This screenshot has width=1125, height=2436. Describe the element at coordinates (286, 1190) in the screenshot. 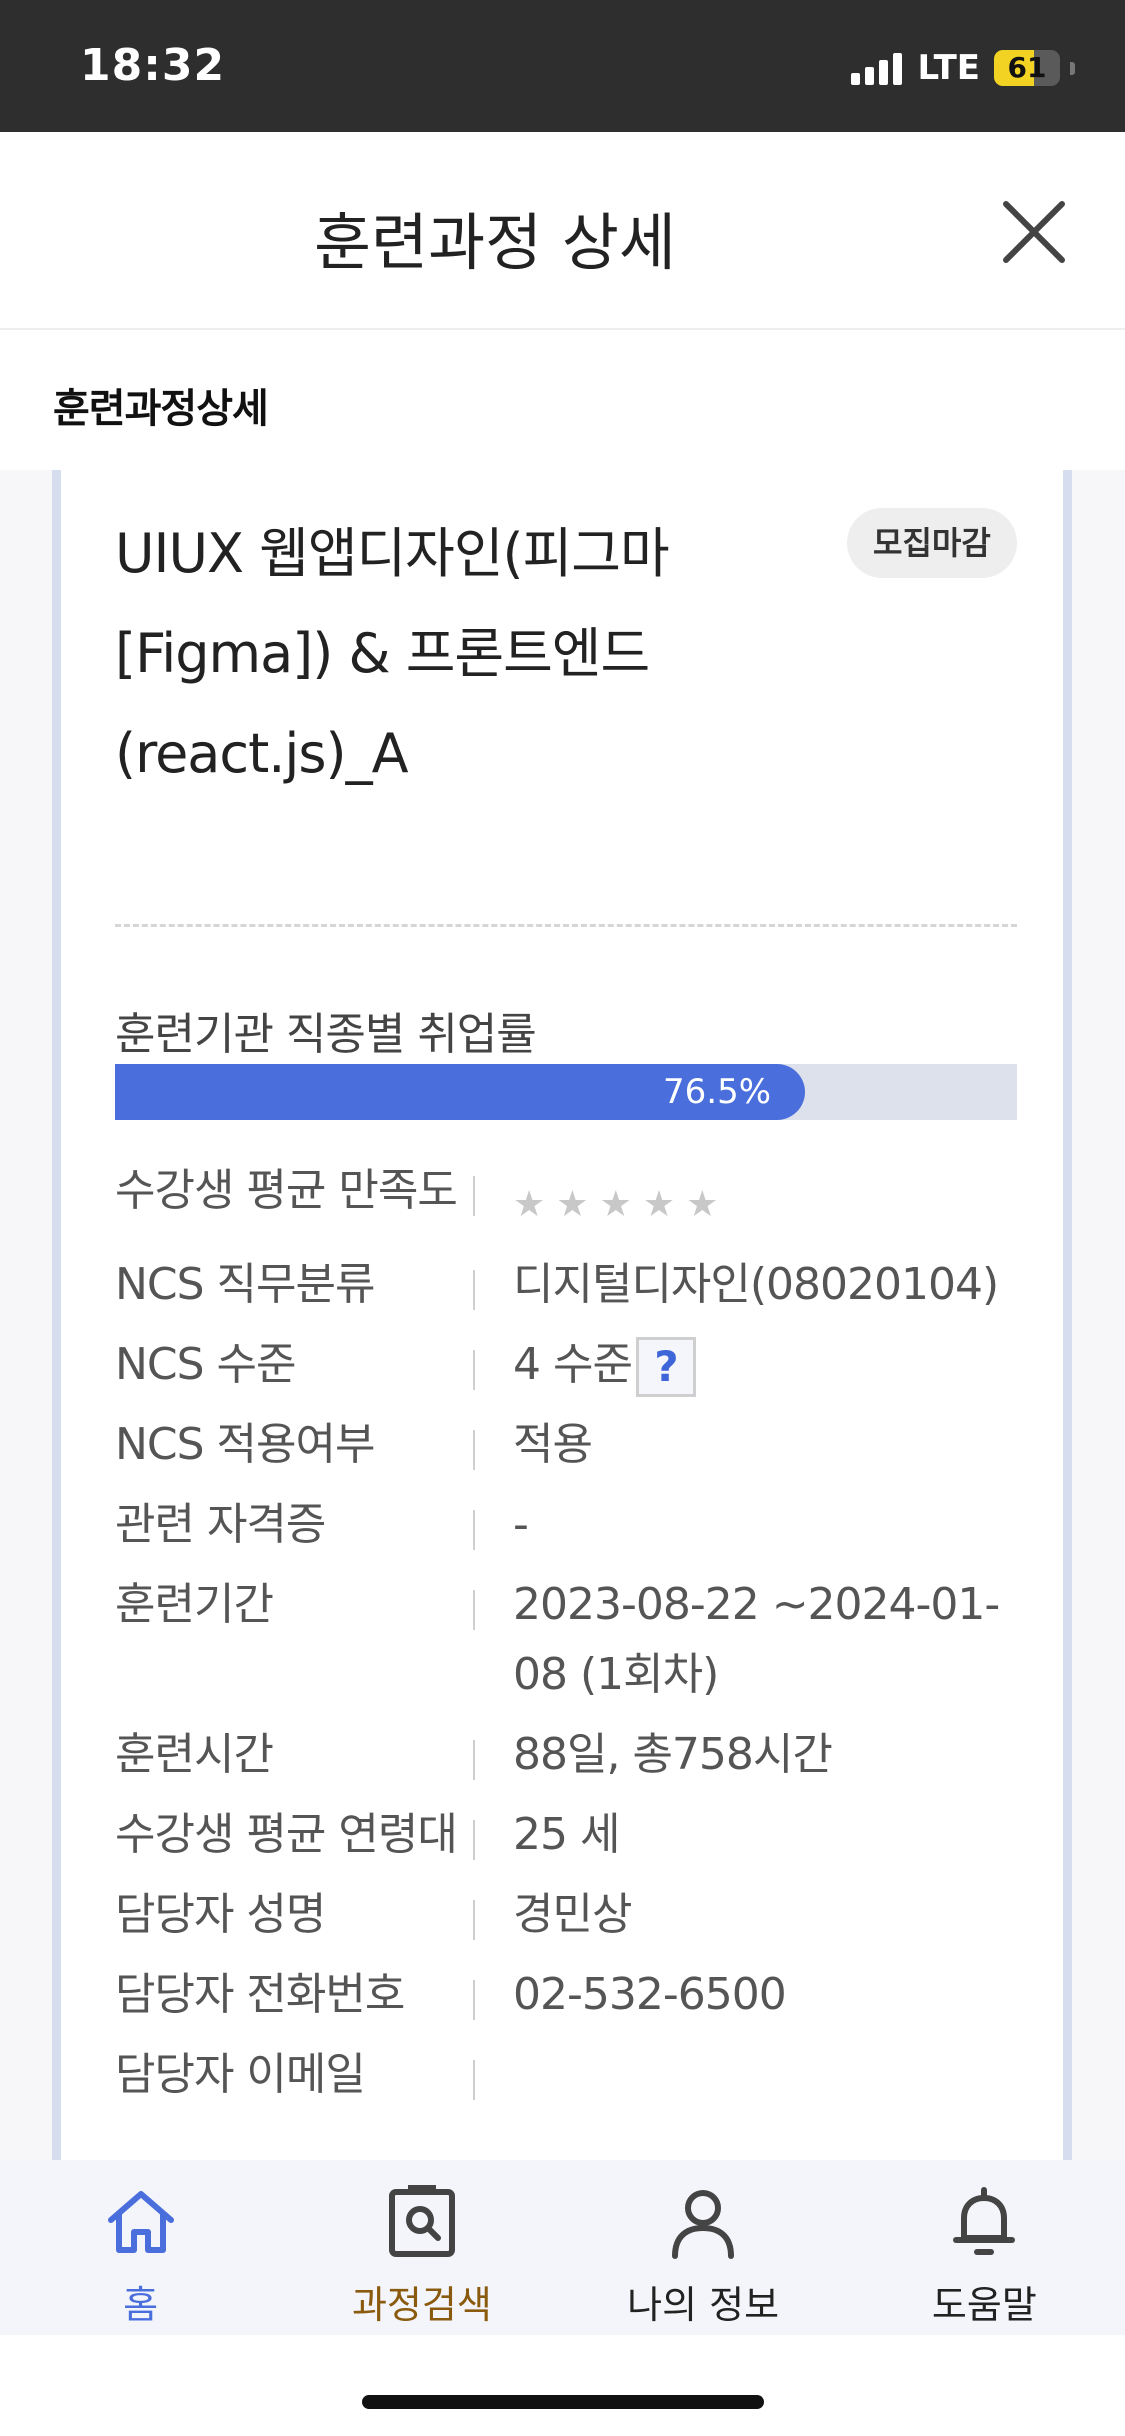

I see `info-key: 수강생 평균 만족도` at that location.